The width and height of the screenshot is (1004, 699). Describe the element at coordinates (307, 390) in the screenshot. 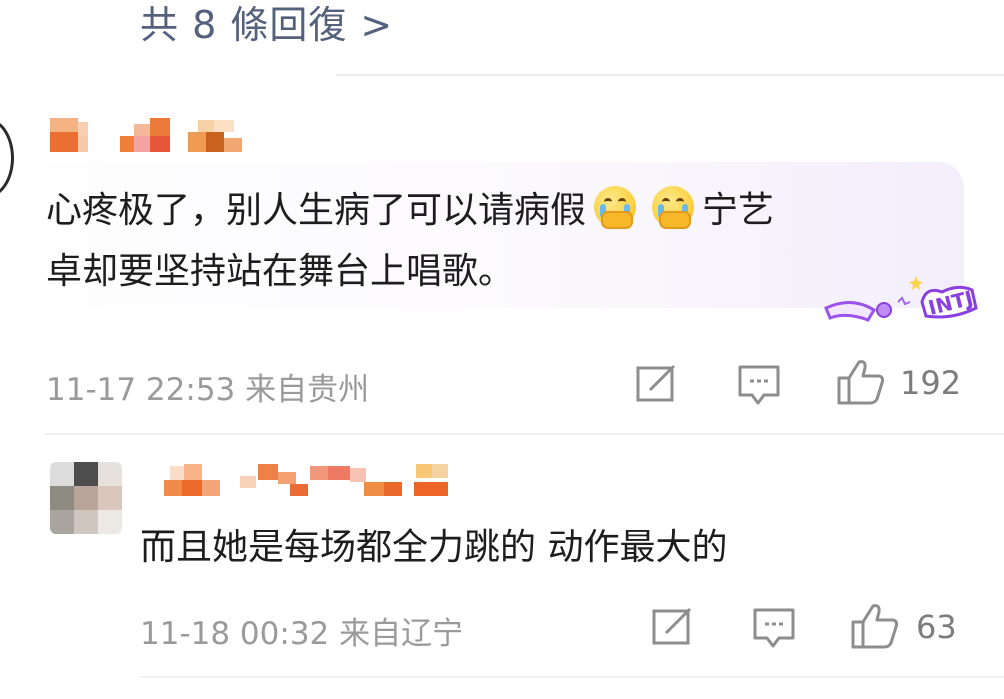

I see `location: 来自贵州` at that location.